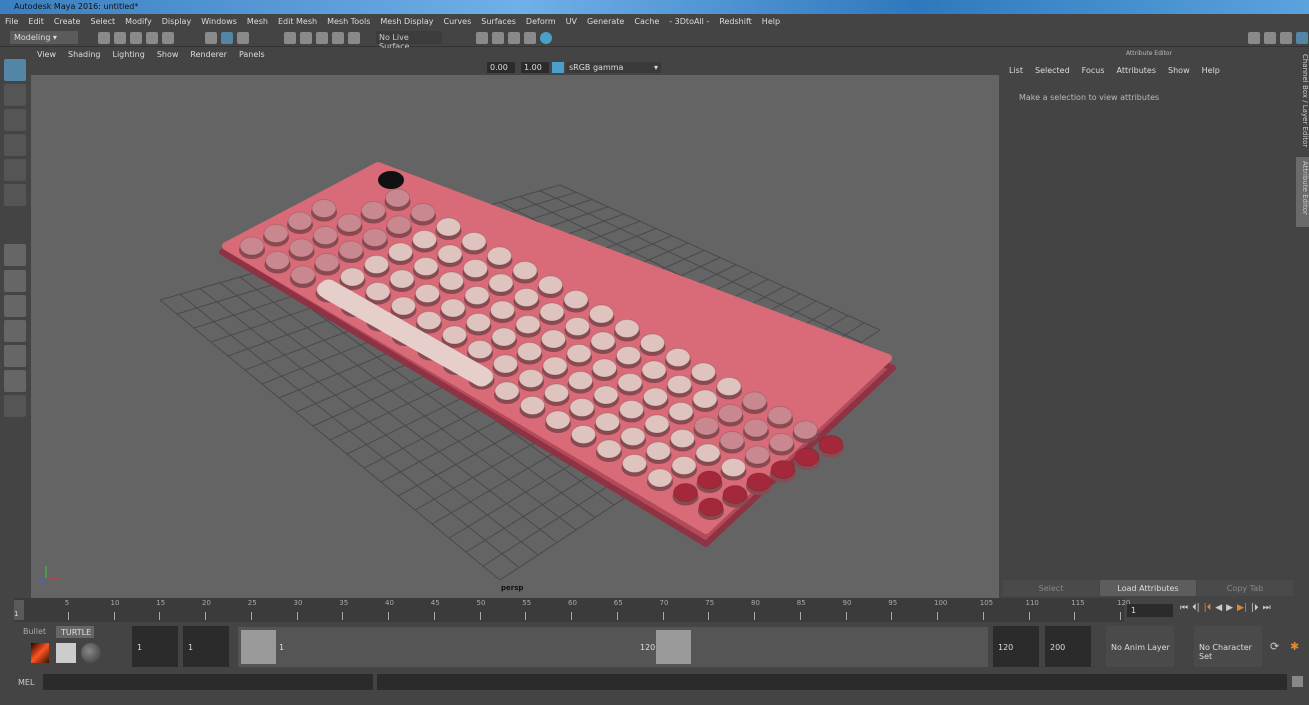 This screenshot has width=1309, height=705. Describe the element at coordinates (46, 54) in the screenshot. I see `panel-menu-view: View` at that location.